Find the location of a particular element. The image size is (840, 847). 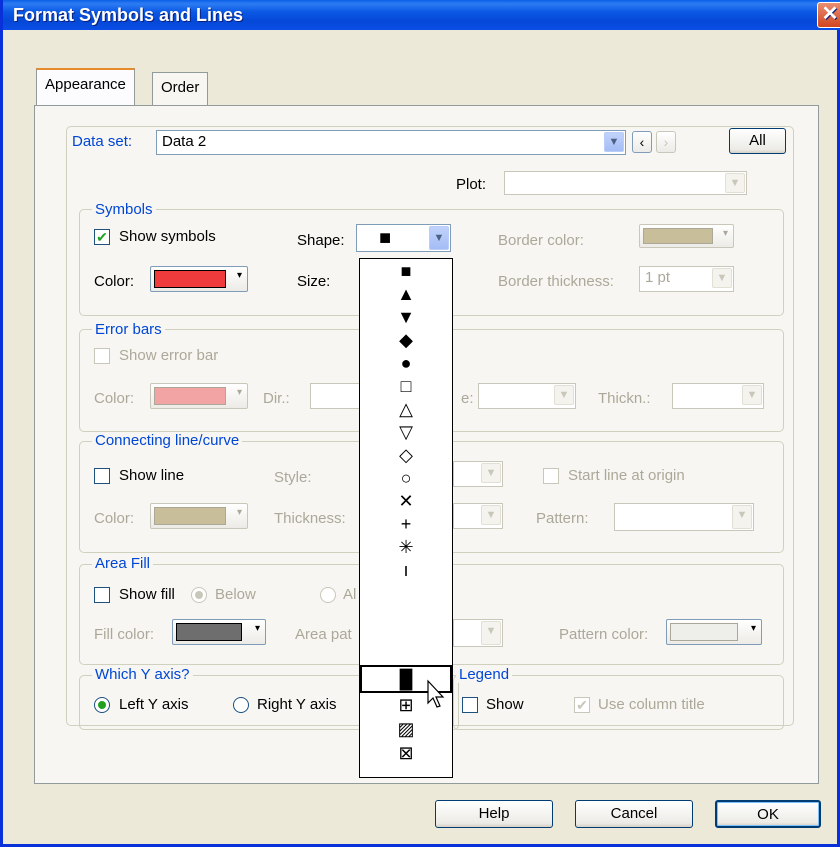

fill-color-picker: ▾ is located at coordinates (219, 632).